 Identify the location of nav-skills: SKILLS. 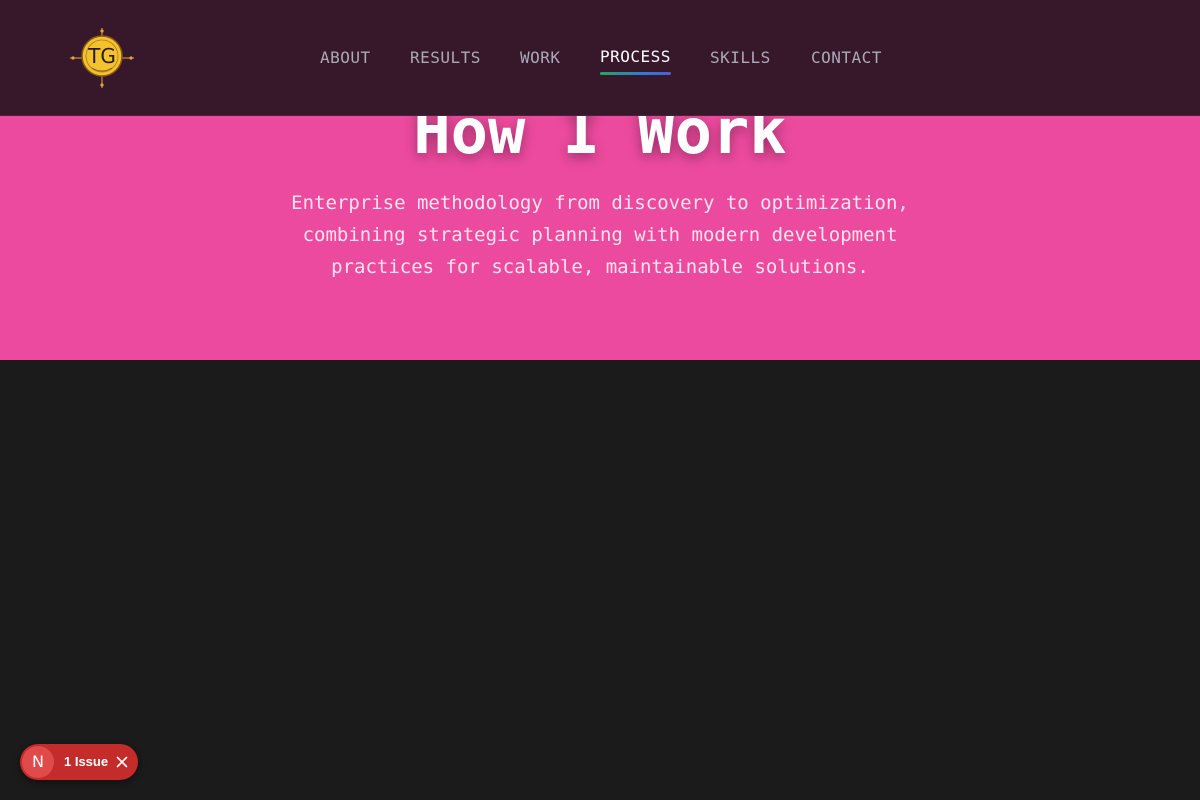
(740, 58).